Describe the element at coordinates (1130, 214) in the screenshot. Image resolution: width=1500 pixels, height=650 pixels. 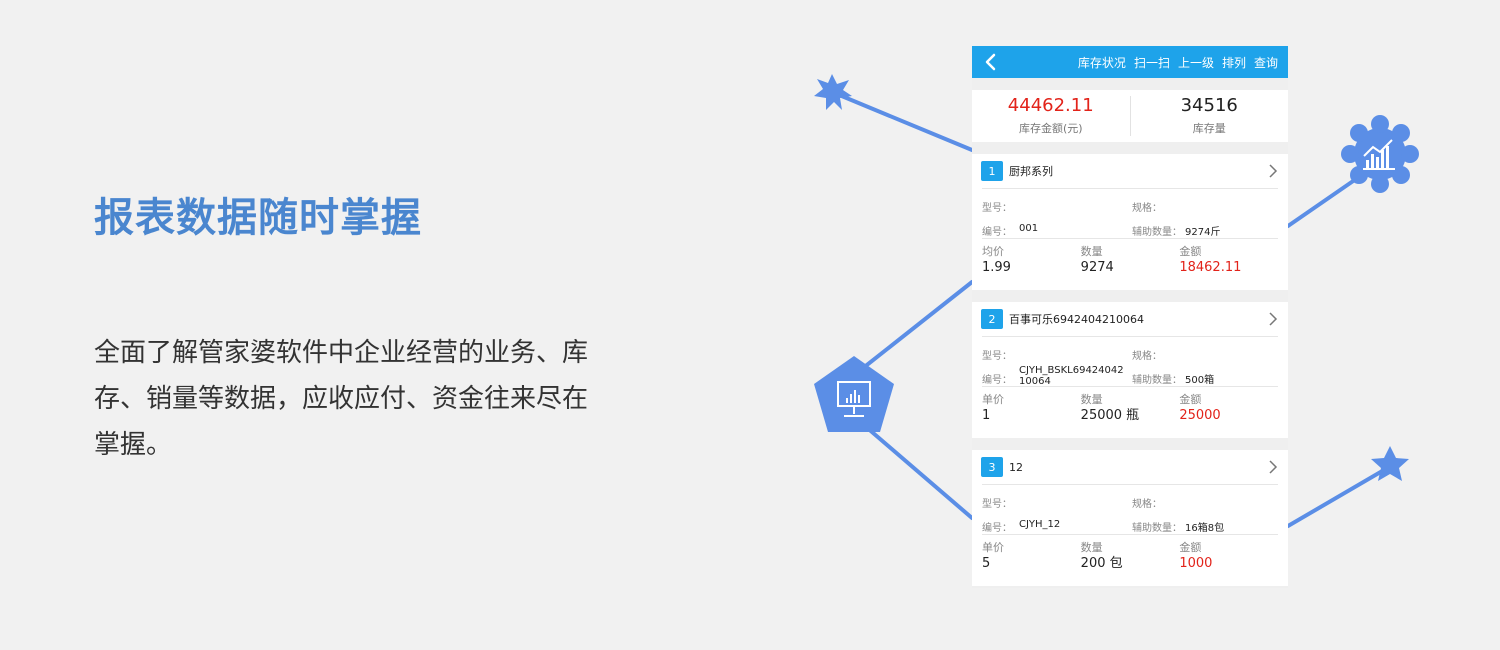
I see `card-info: 型号： 规格： 编号： 001 辅助数量： 9274斤` at that location.